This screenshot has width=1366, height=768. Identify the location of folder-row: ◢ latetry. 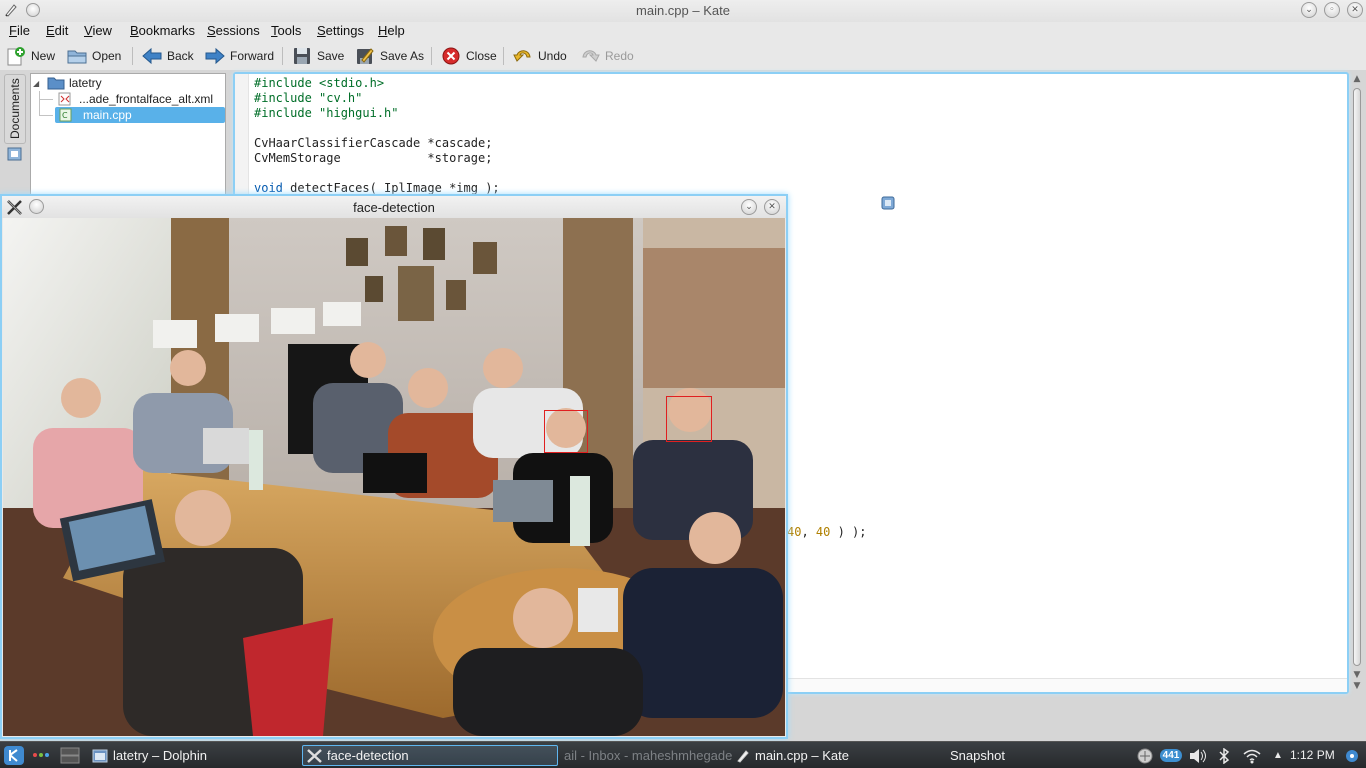
(67, 83).